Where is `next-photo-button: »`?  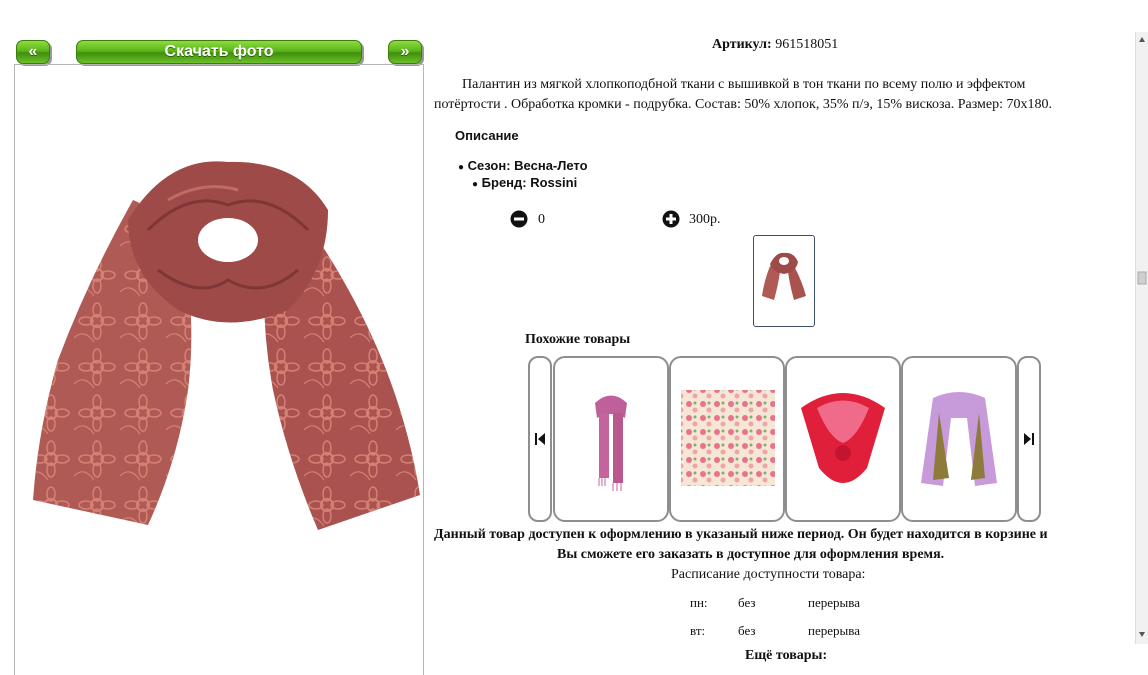 next-photo-button: » is located at coordinates (405, 52).